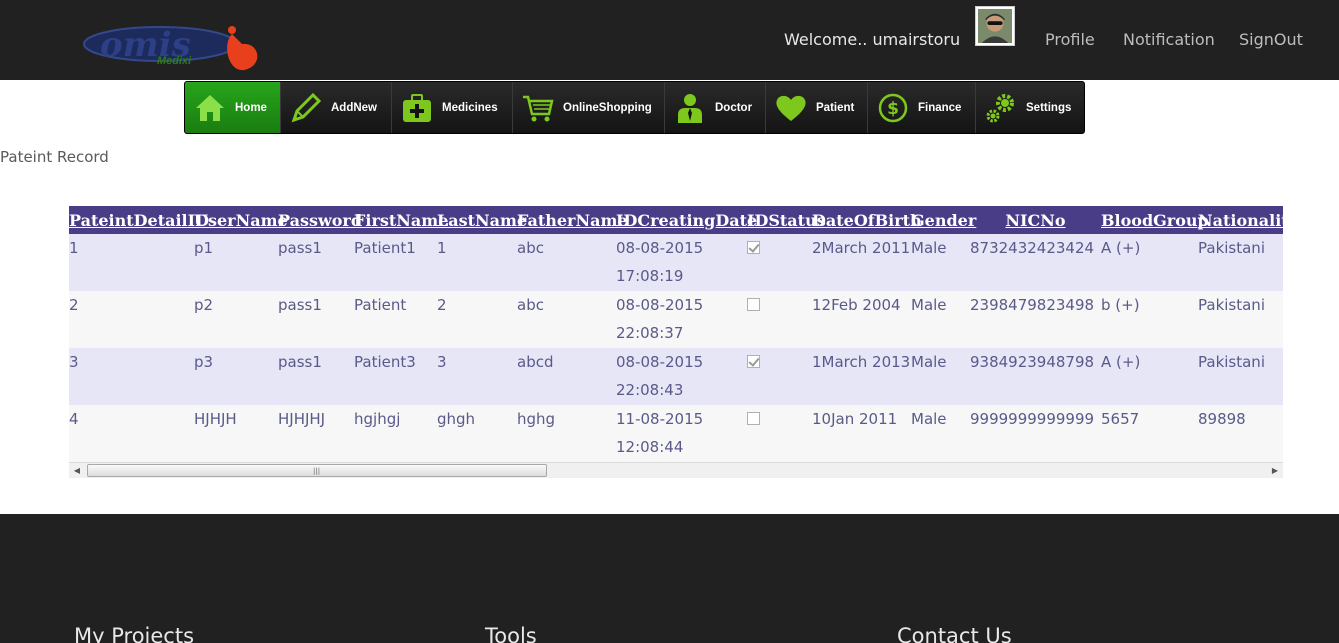  I want to click on cell-lastname: 3, so click(477, 376).